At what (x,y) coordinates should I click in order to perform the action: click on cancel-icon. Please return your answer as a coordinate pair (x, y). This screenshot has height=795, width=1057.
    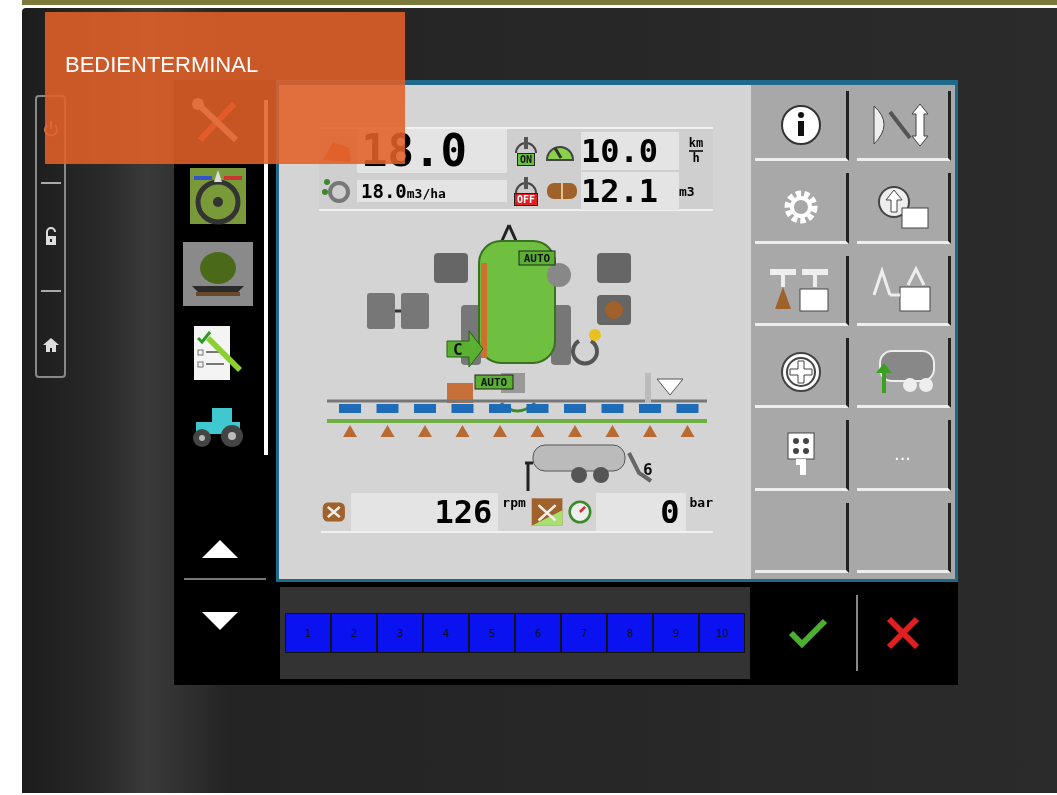
    Looking at the image, I should click on (903, 633).